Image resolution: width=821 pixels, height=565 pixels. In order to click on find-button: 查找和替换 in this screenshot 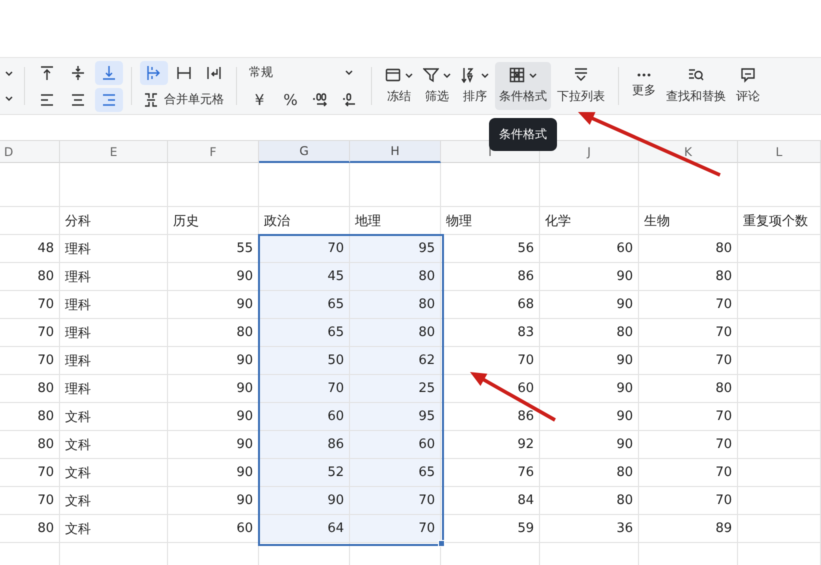, I will do `click(696, 86)`.